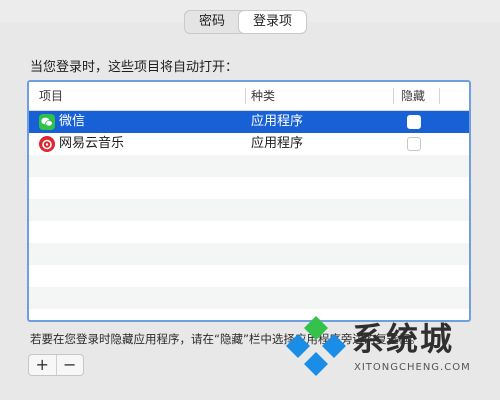 The width and height of the screenshot is (500, 400). I want to click on column-header-item: 项目, so click(51, 96).